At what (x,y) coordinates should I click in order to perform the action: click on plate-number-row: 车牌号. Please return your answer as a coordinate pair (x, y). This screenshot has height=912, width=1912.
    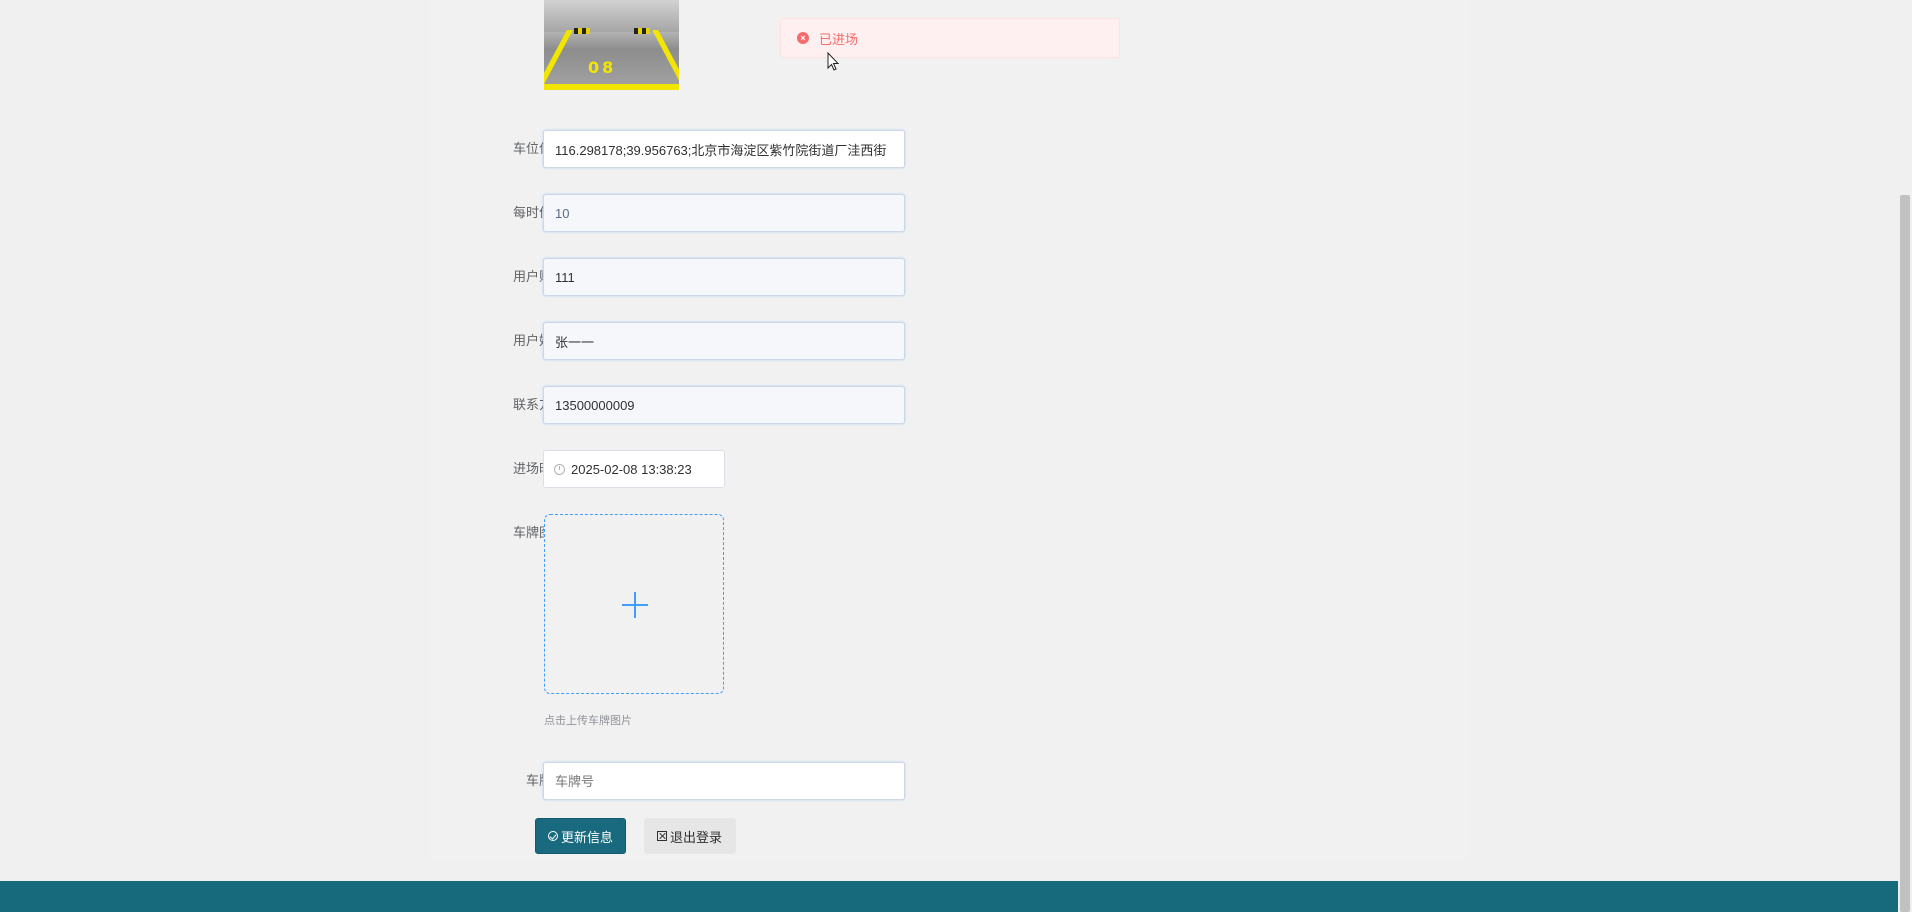
    Looking at the image, I should click on (830, 782).